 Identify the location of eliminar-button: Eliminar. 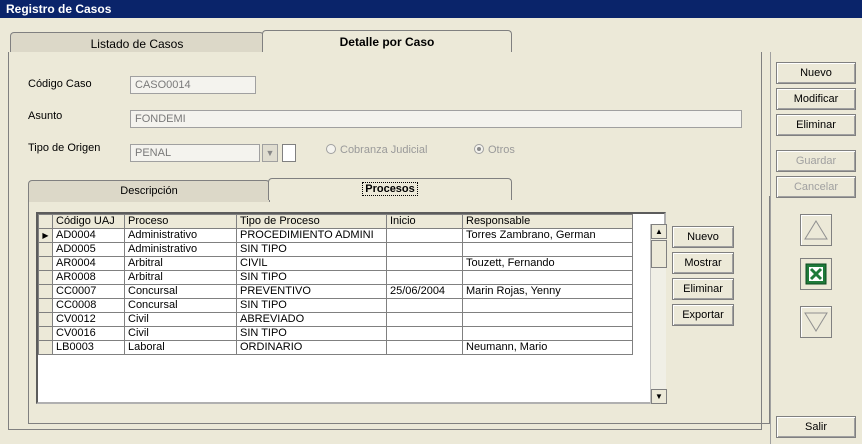
(816, 125).